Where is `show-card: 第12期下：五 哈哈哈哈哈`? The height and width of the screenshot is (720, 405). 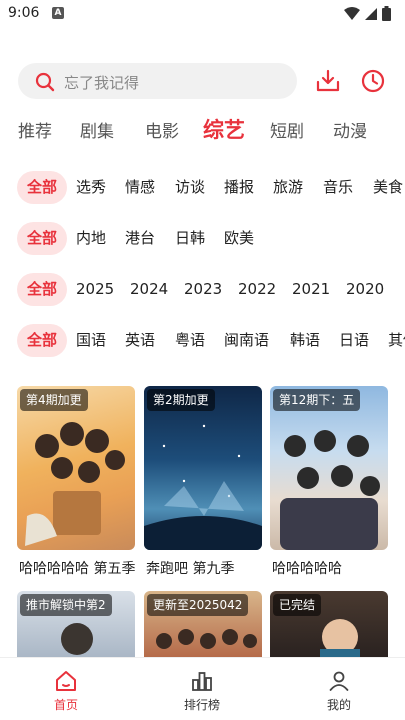 show-card: 第12期下：五 哈哈哈哈哈 is located at coordinates (329, 483).